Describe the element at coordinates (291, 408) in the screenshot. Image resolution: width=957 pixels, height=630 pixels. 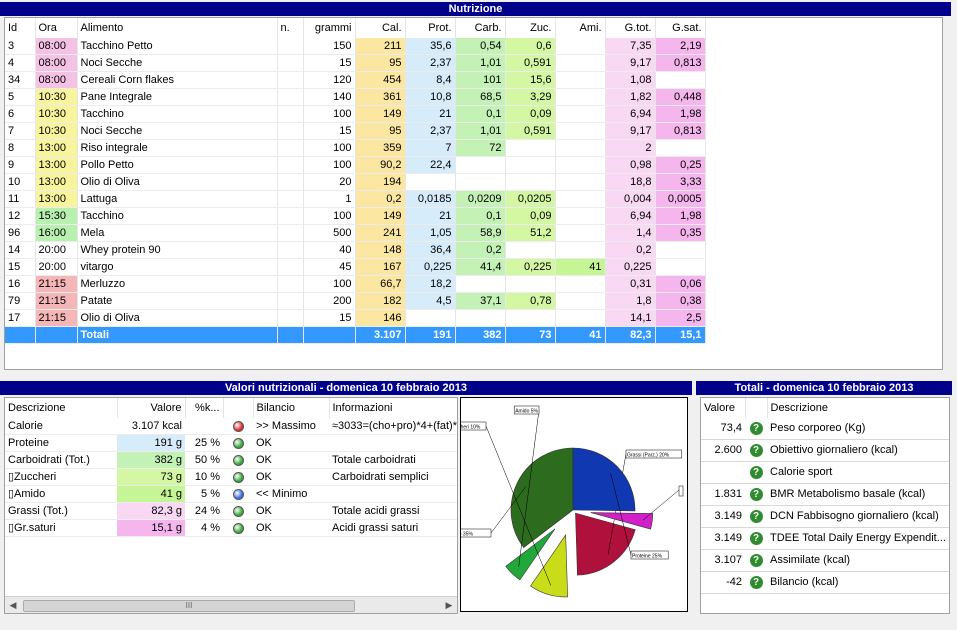
I see `valori-column-header: Bilancio` at that location.